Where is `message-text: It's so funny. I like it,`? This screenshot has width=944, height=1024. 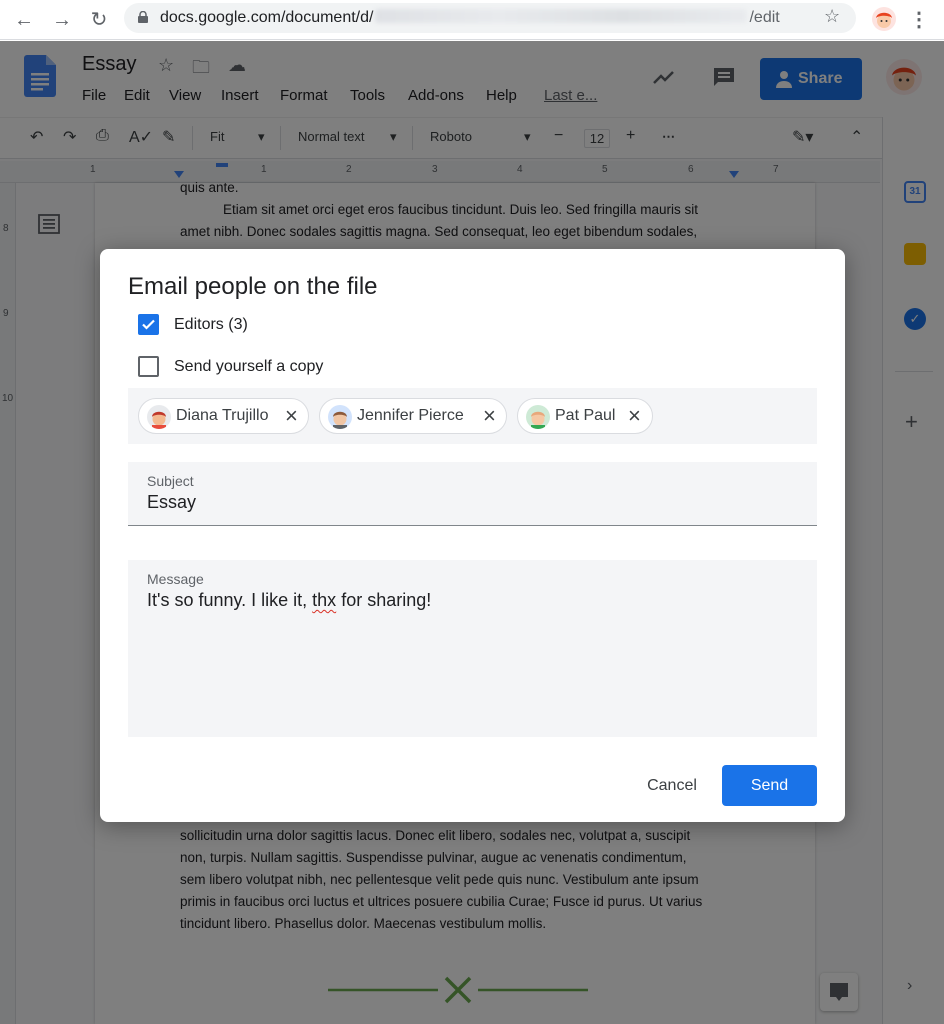
message-text: It's so funny. I like it, is located at coordinates (230, 600).